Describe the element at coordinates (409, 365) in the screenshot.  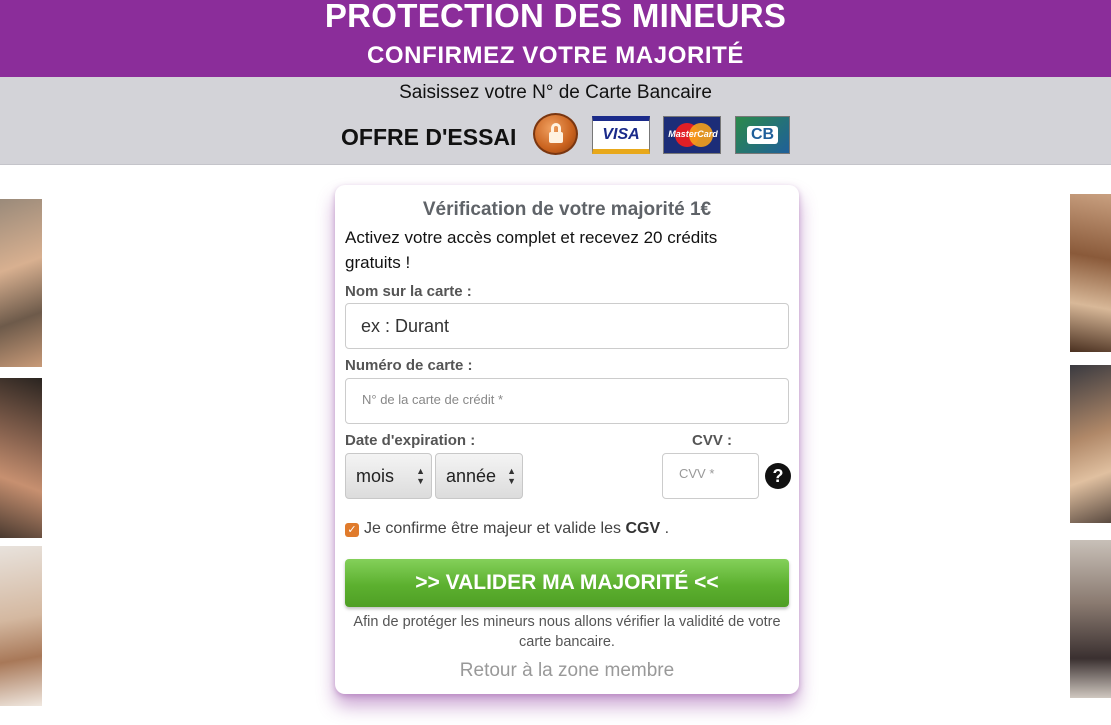
I see `card-number-label: Numéro de carte :` at that location.